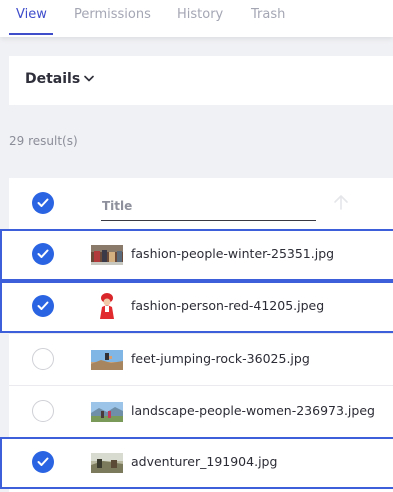  I want to click on table-row: landscape-people-women-236973.jpeg, so click(201, 411).